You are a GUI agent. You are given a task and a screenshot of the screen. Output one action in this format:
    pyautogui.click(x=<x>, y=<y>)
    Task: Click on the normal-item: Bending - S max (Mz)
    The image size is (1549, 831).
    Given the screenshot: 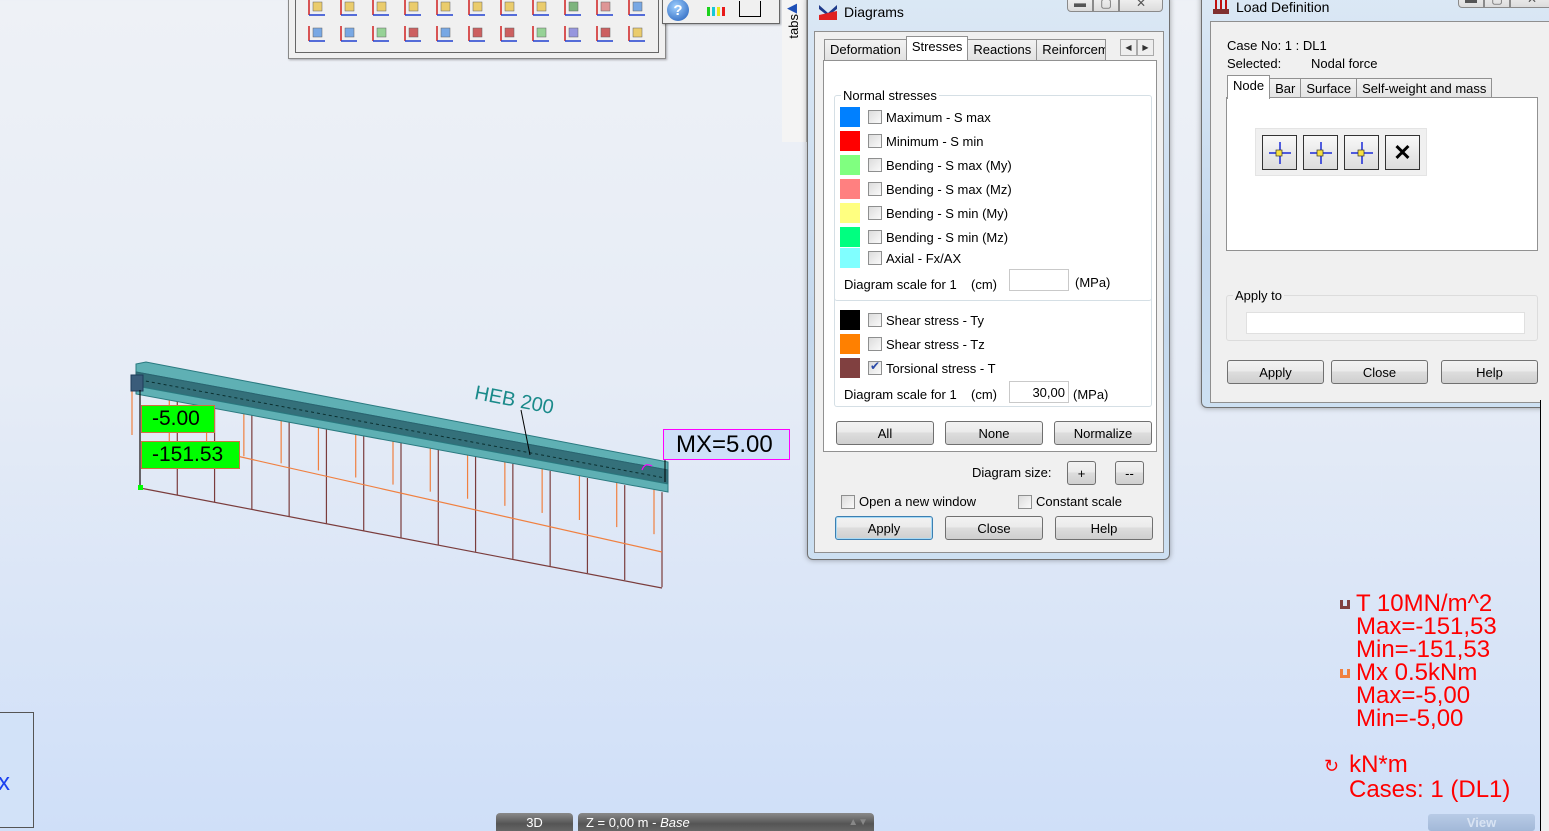 What is the action you would take?
    pyautogui.click(x=926, y=189)
    